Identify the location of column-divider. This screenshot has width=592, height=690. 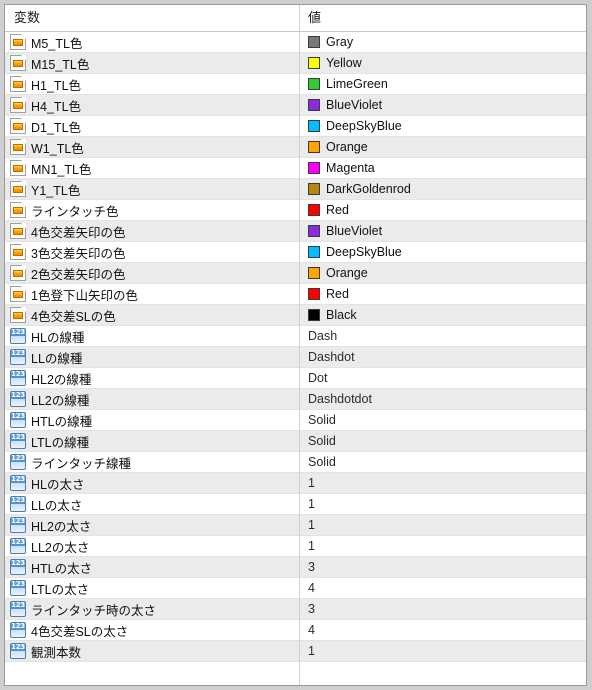
(299, 345).